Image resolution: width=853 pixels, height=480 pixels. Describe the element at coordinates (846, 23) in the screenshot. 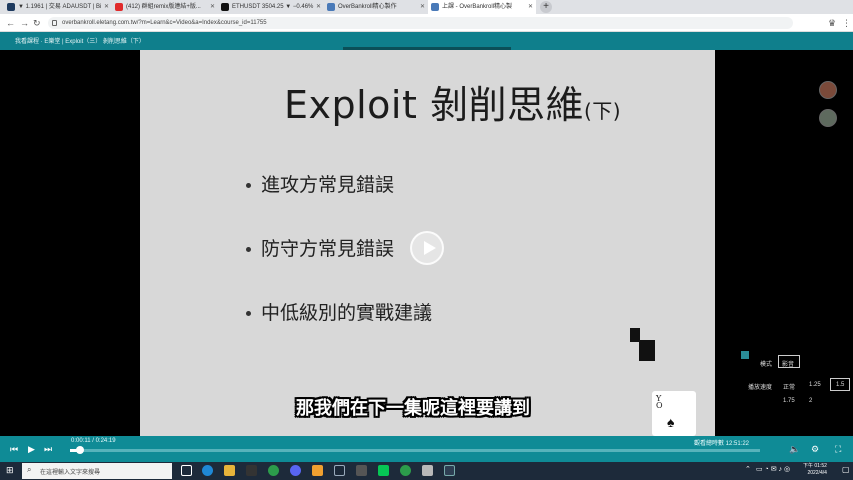

I see `menu-icon: ⋮` at that location.